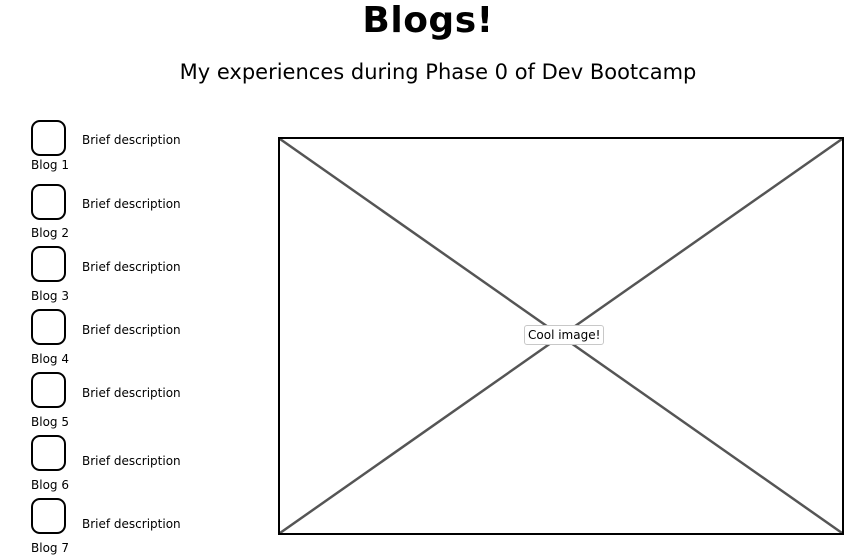 This screenshot has width=844, height=557. I want to click on blog-item-2: Blog 2 Brief description, so click(128, 213).